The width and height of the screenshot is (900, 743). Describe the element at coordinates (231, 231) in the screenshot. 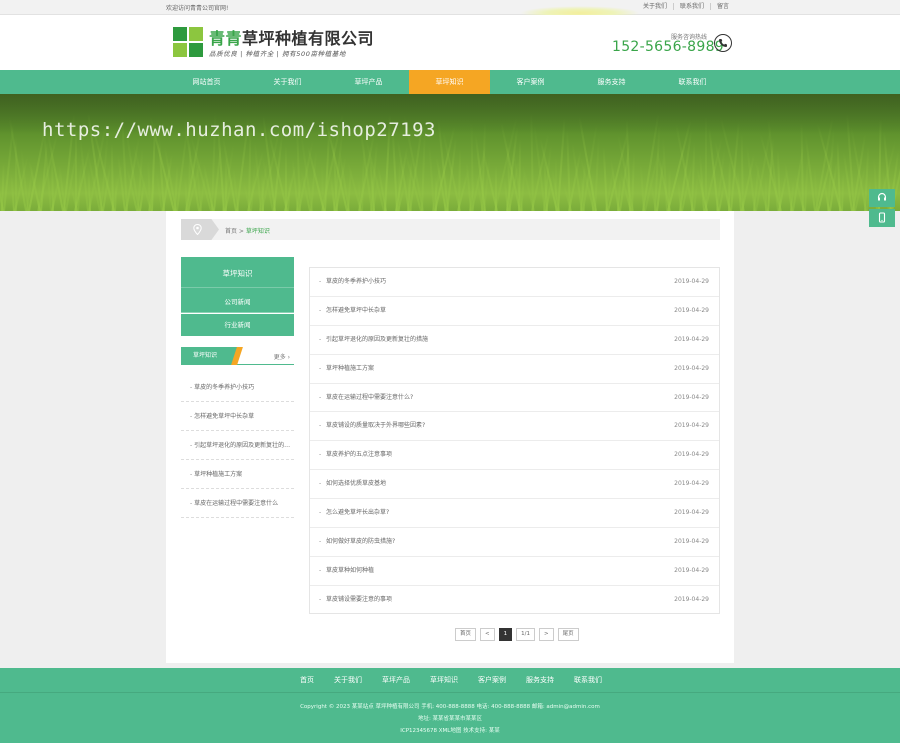

I see `breadcrumb-home: 首页` at that location.